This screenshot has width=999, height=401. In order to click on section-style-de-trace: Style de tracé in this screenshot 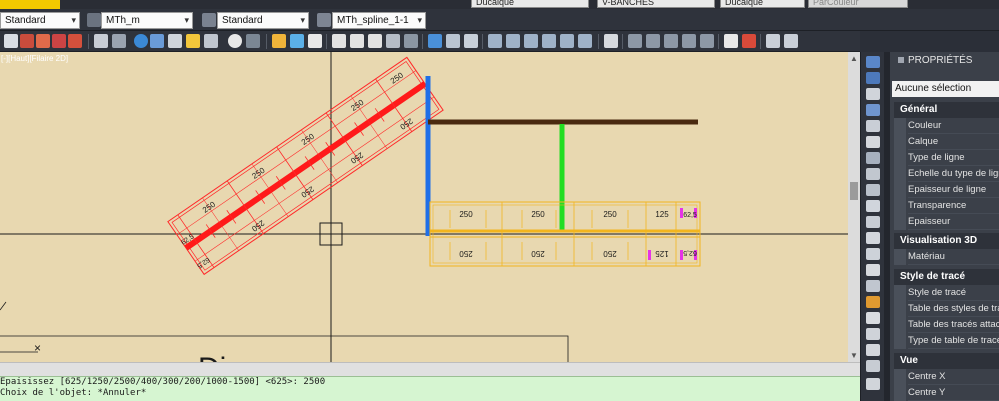, I will do `click(946, 277)`.